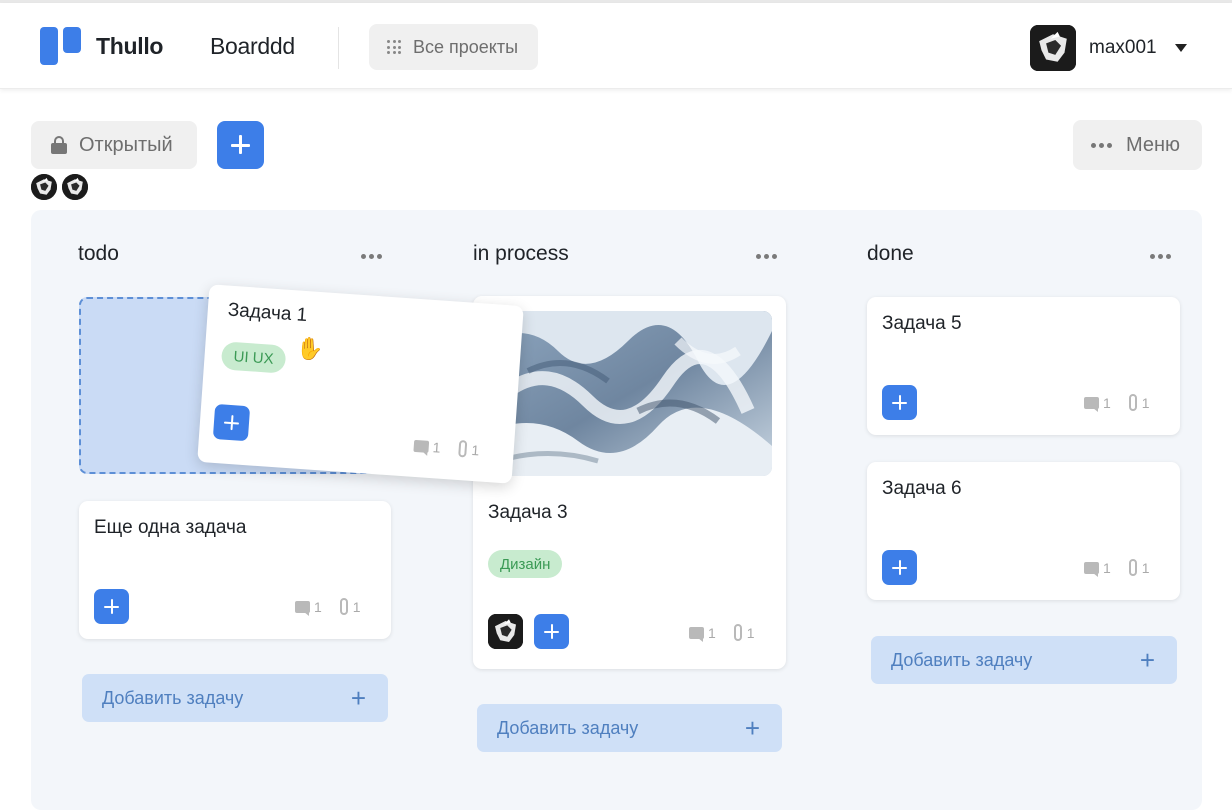 Image resolution: width=1232 pixels, height=810 pixels. I want to click on all-projects-button: Все проекты, so click(453, 47).